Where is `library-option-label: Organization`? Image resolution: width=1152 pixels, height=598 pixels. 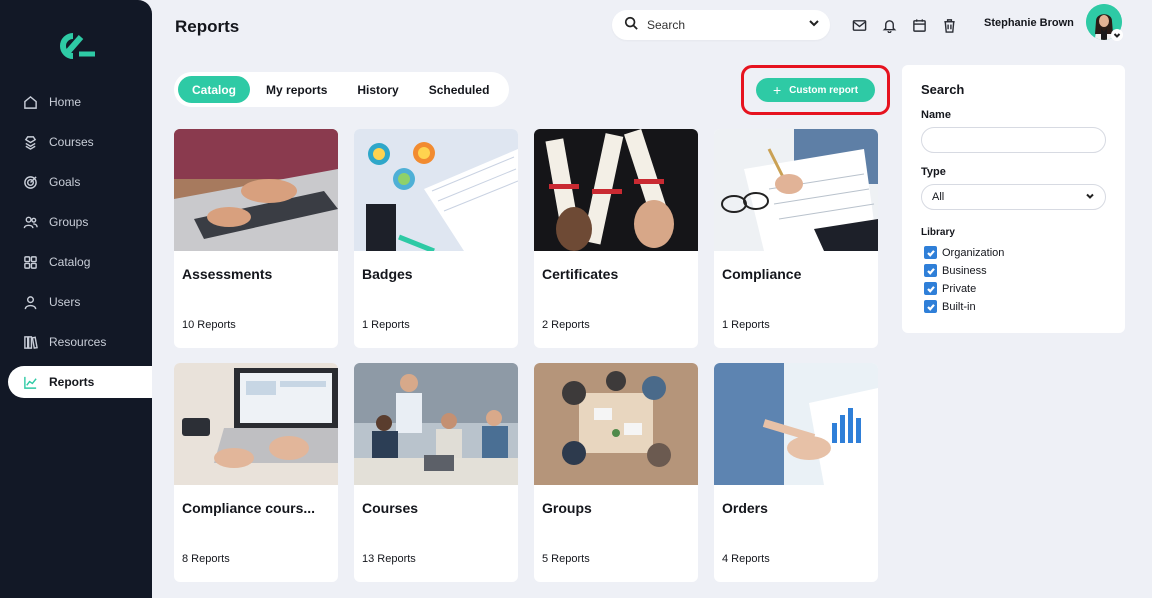 library-option-label: Organization is located at coordinates (973, 252).